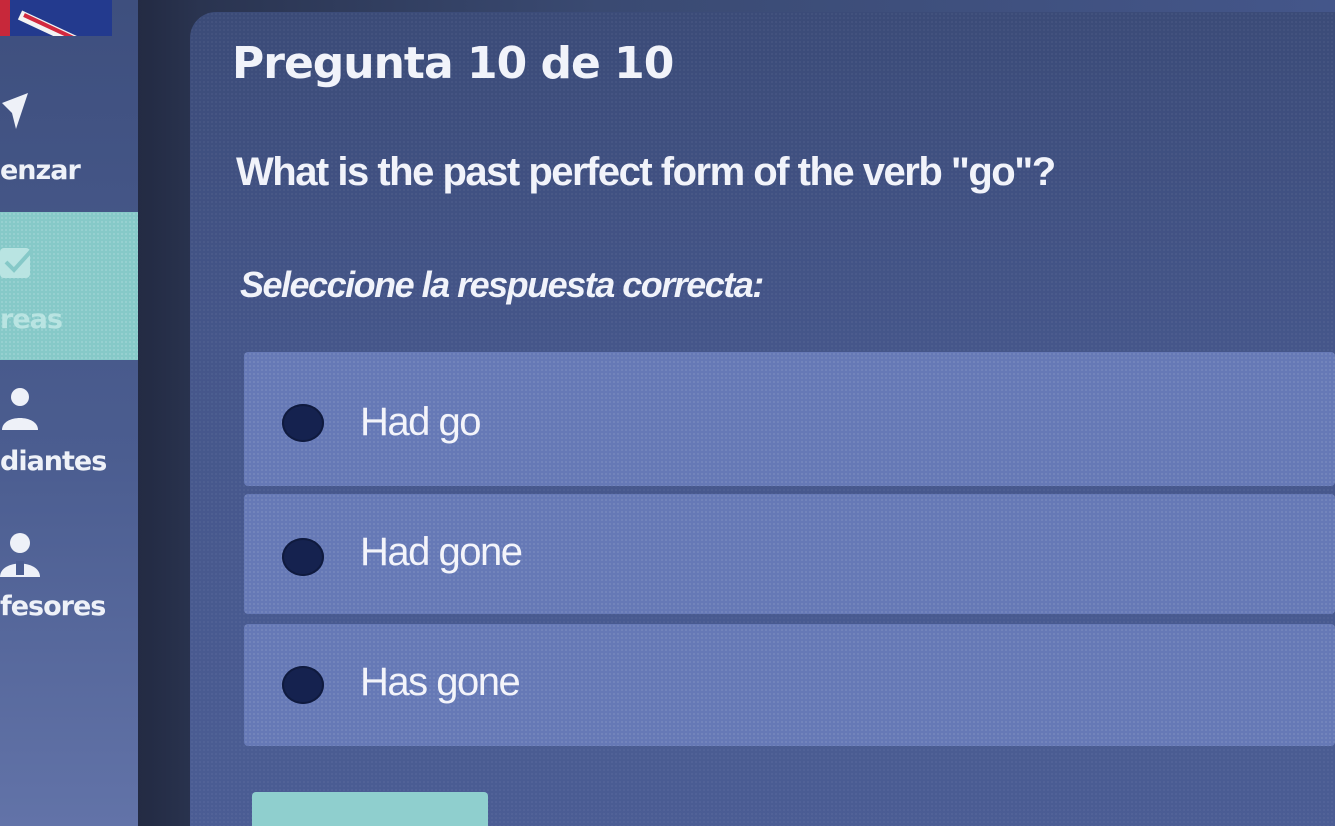 This screenshot has width=1335, height=826. I want to click on sidebar-item-teachers: fesores, so click(69, 575).